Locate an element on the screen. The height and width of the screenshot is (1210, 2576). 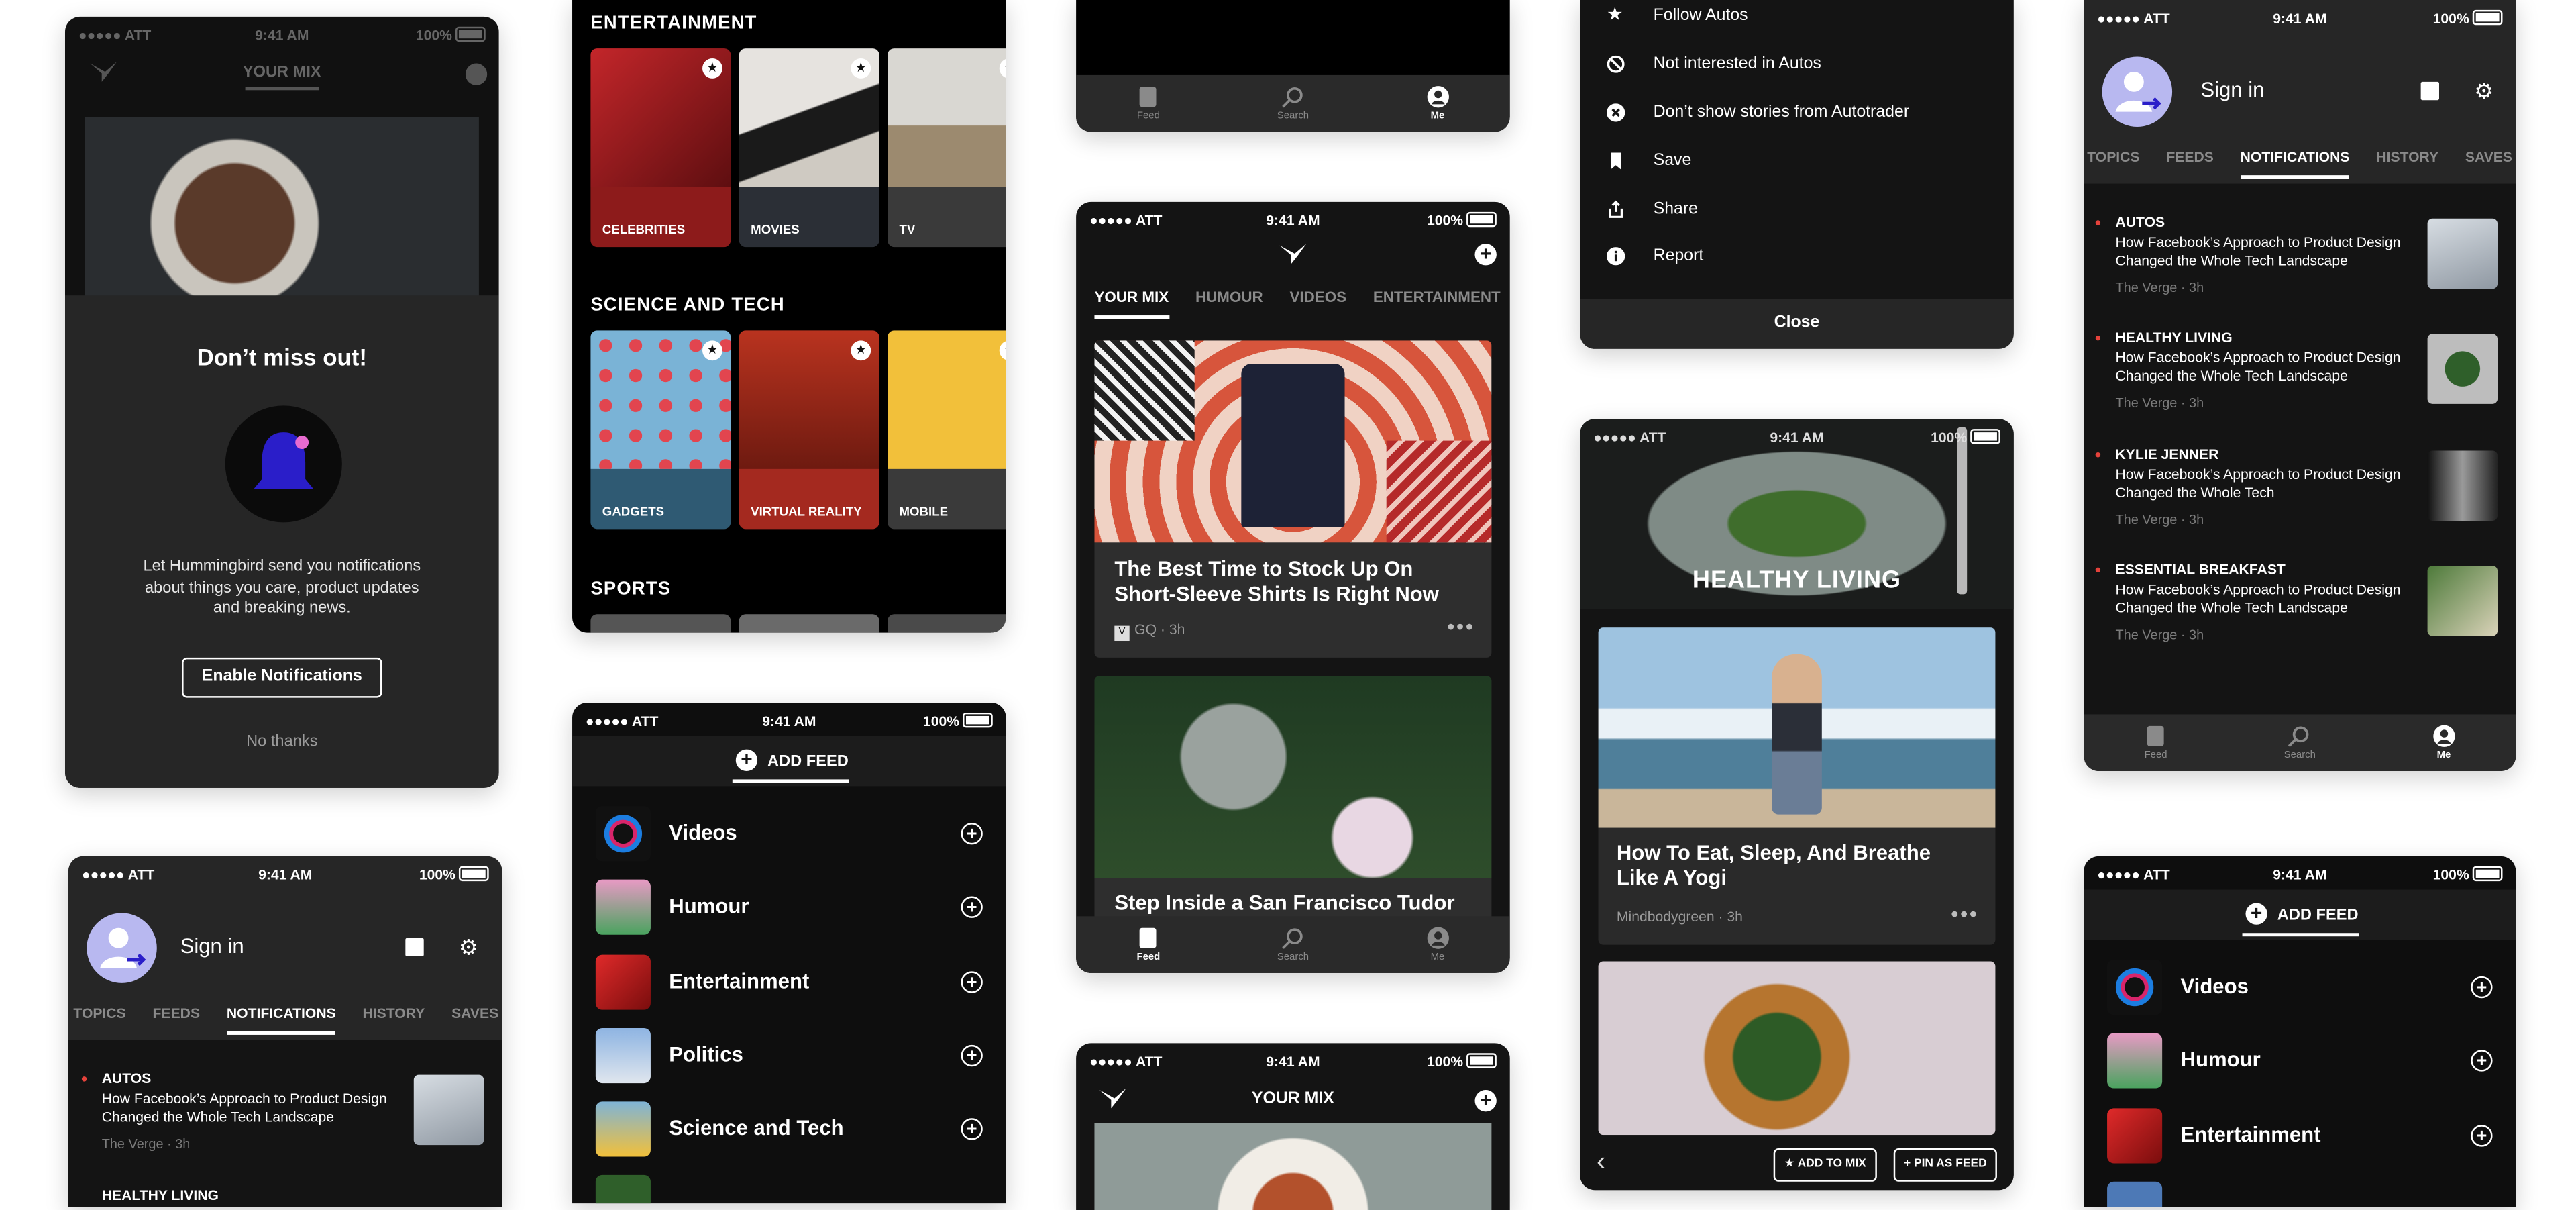
no-thanks-link: No thanks is located at coordinates (282, 742).